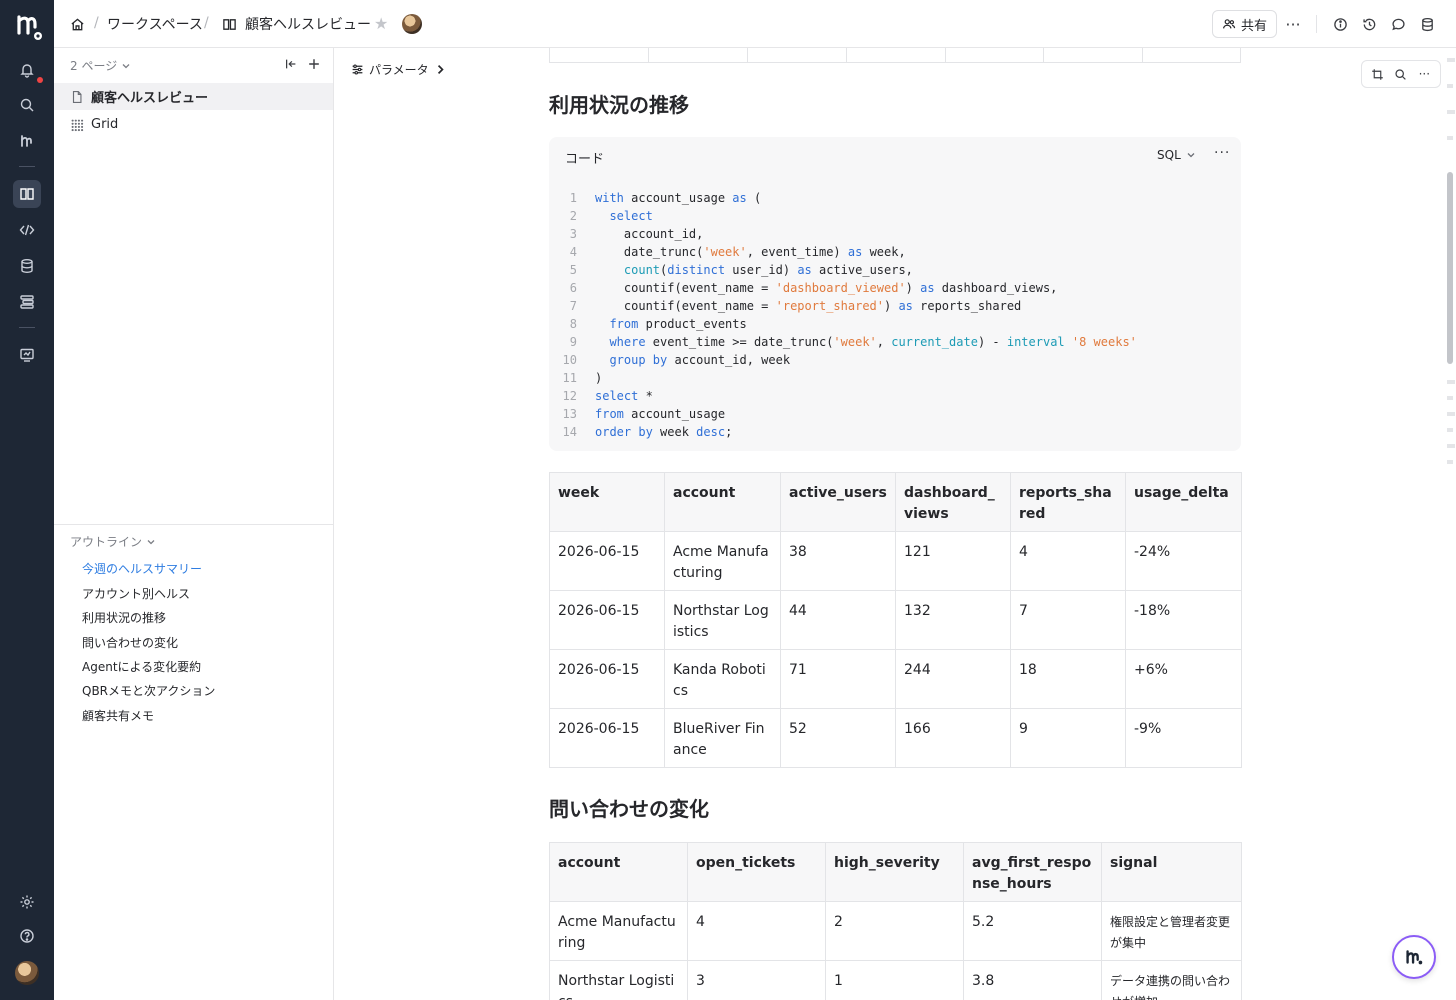  Describe the element at coordinates (1171, 931) in the screenshot. I see `table-cell: 権限設定と管理者変更が集中` at that location.